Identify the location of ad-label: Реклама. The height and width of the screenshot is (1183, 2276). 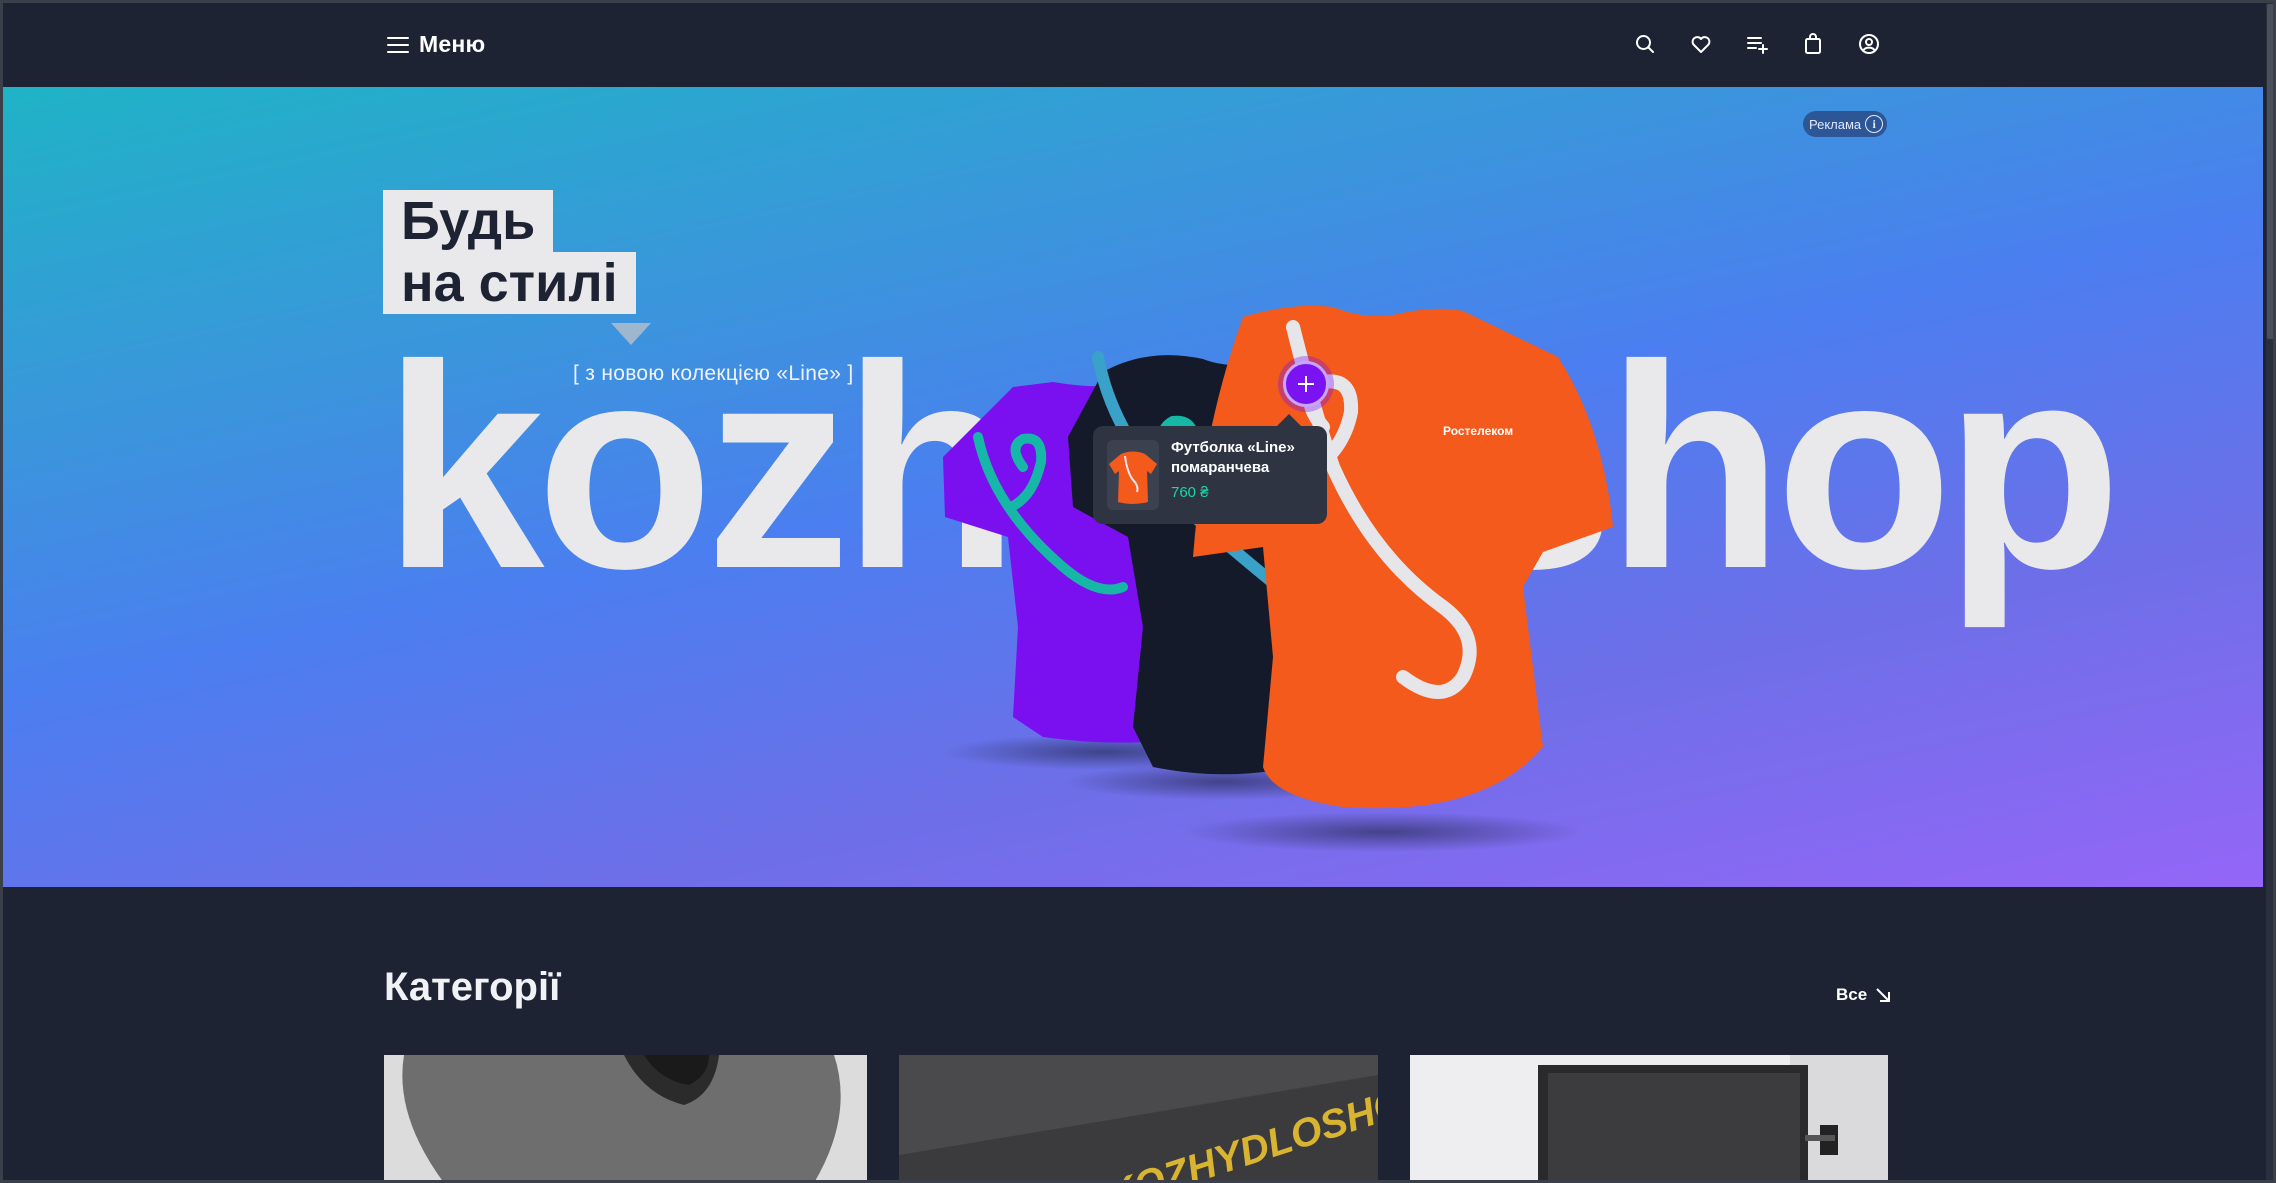
(1835, 124).